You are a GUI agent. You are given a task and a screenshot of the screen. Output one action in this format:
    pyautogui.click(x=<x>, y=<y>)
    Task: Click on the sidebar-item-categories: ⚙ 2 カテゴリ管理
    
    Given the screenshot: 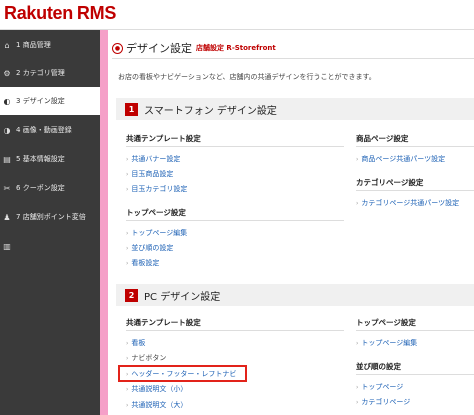 What is the action you would take?
    pyautogui.click(x=50, y=73)
    